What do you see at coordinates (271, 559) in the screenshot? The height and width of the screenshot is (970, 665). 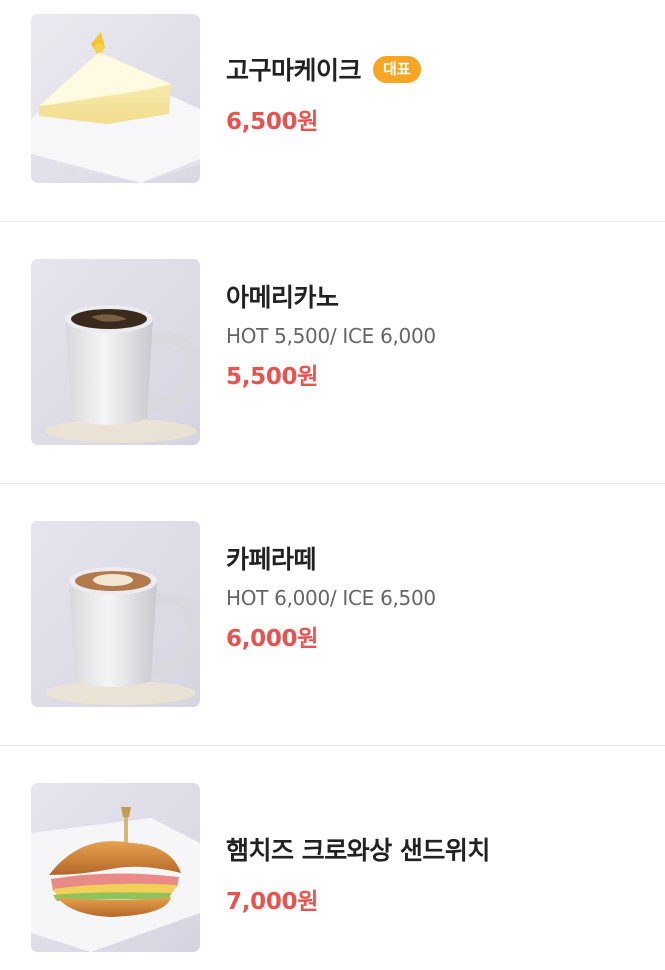 I see `item-name: 카페라떼` at bounding box center [271, 559].